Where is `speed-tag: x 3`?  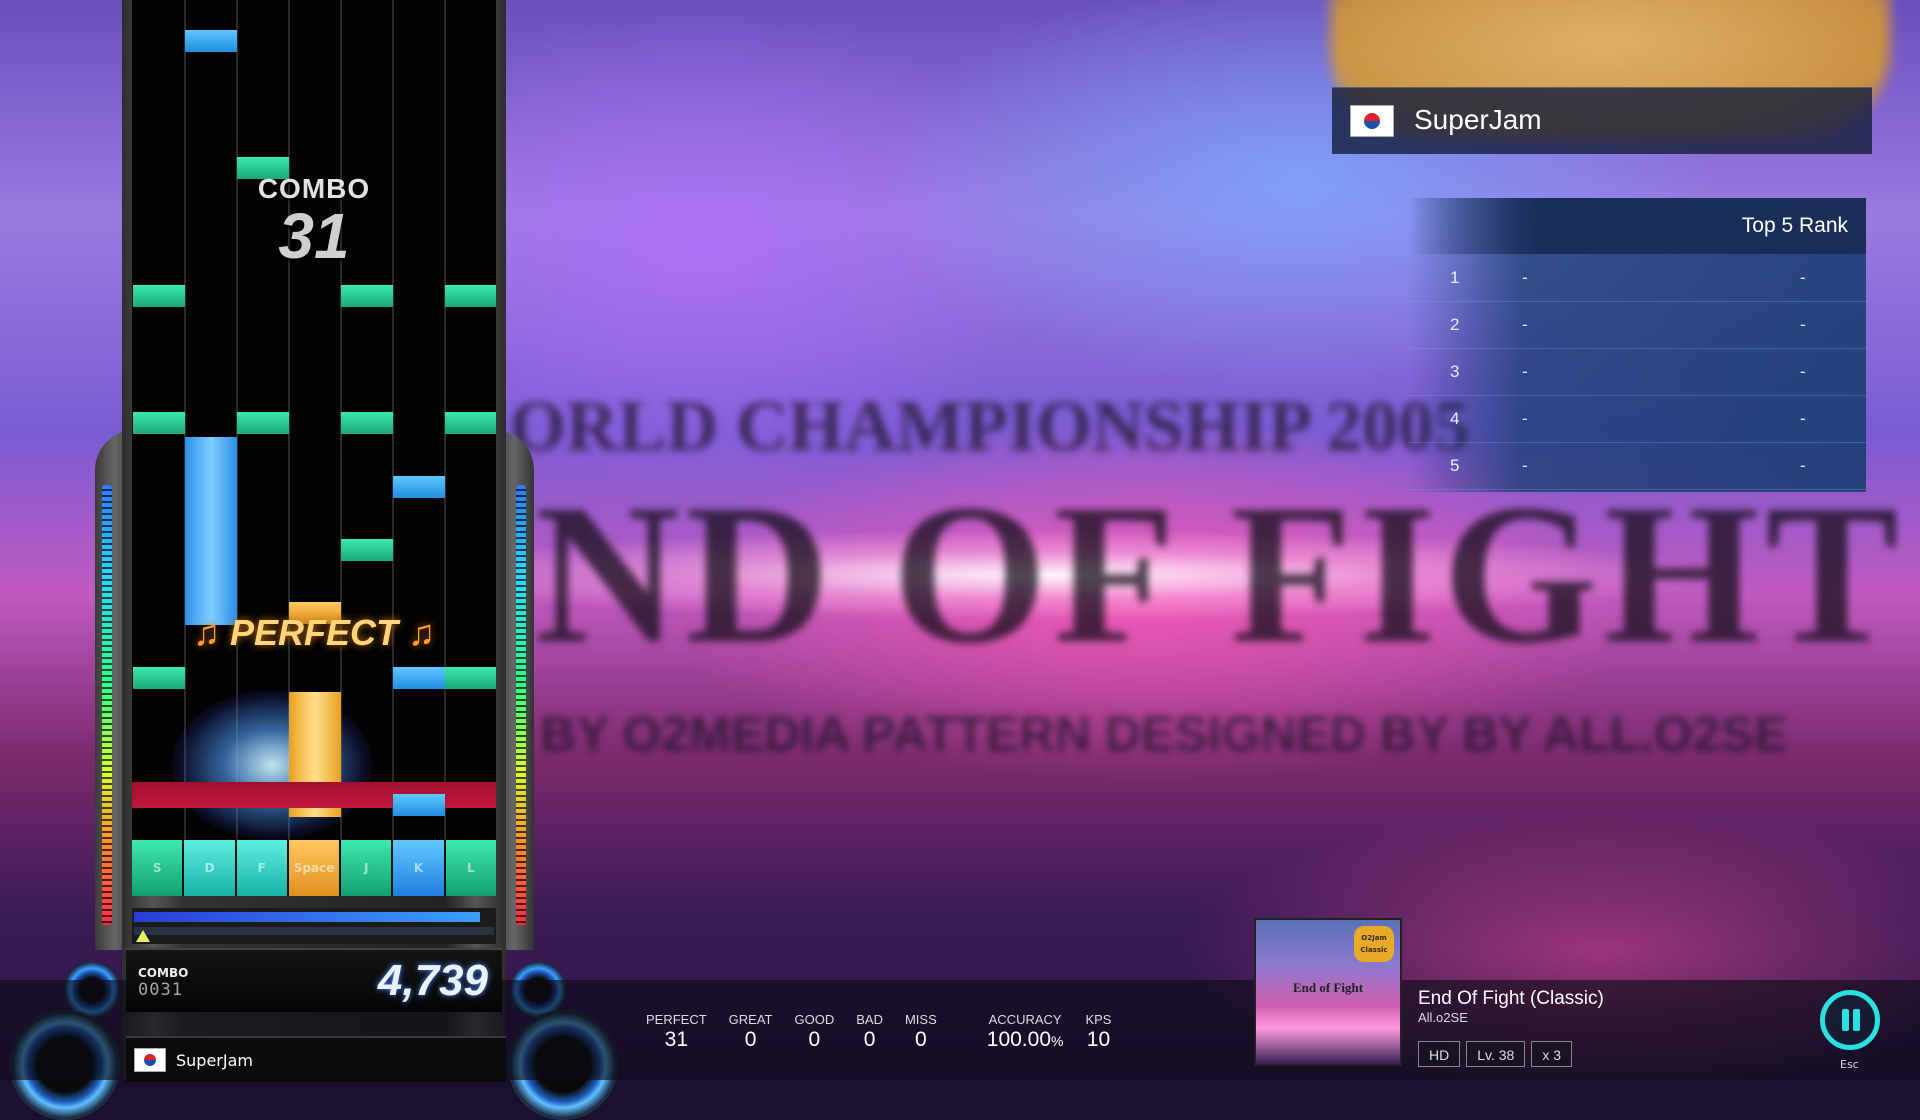 speed-tag: x 3 is located at coordinates (1552, 1054).